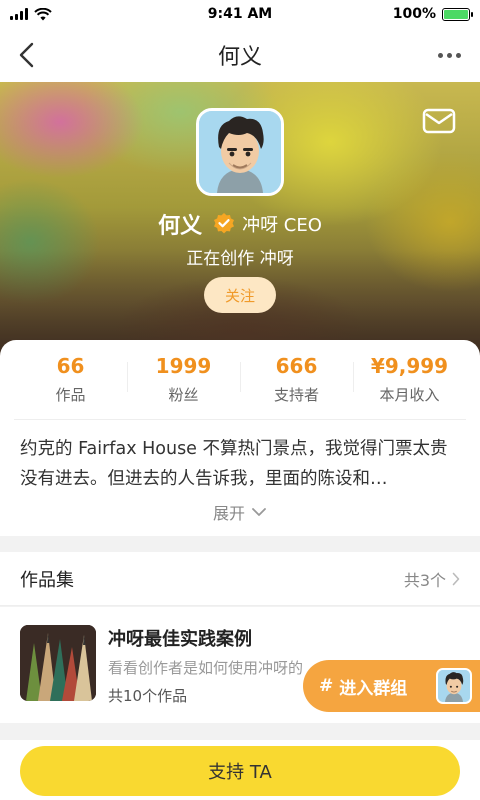 This screenshot has height=800, width=480. I want to click on profile-name-line: 何义 冲呀 CEO, so click(240, 224).